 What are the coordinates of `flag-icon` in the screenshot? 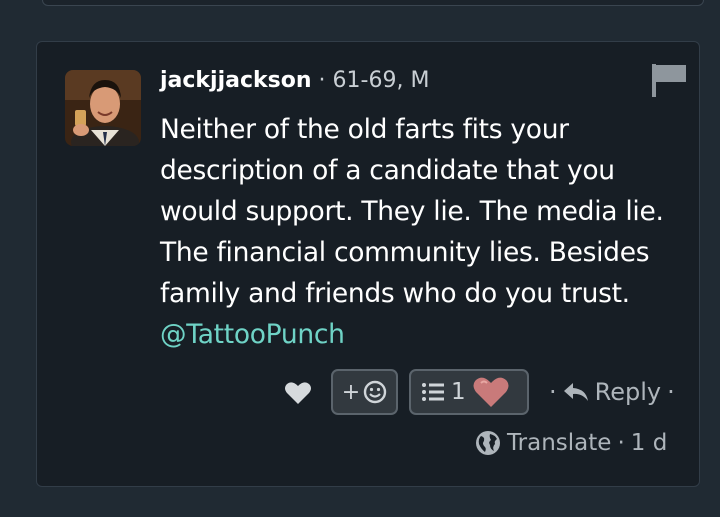 It's located at (669, 80).